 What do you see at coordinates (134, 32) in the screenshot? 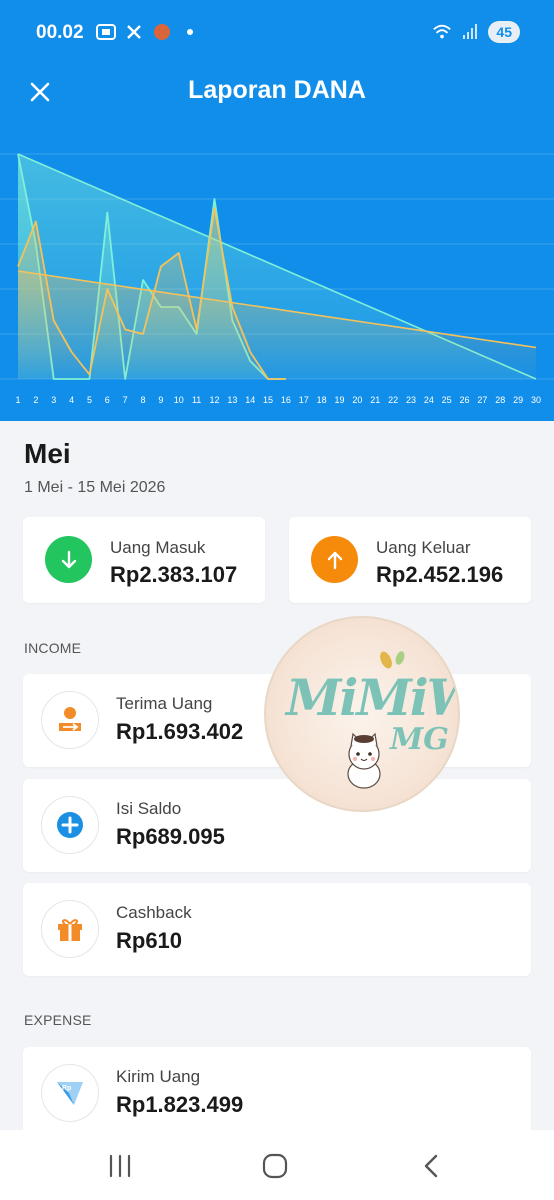
I see `x-logo-icon` at bounding box center [134, 32].